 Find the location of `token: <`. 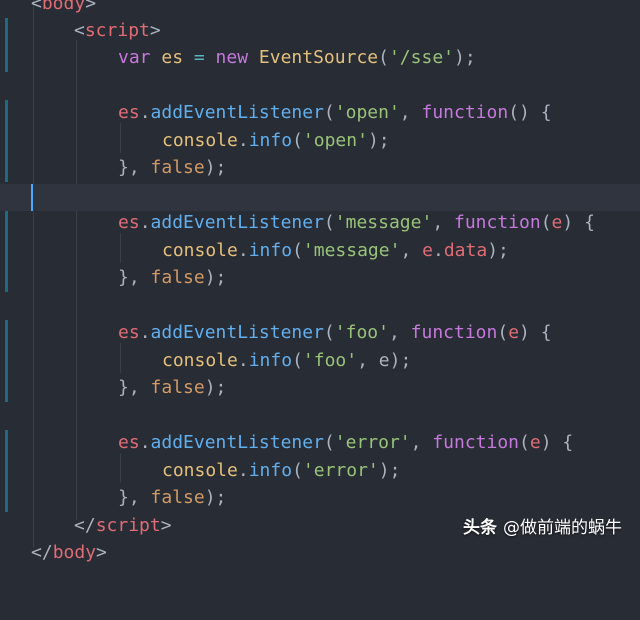

token: < is located at coordinates (36, 7).